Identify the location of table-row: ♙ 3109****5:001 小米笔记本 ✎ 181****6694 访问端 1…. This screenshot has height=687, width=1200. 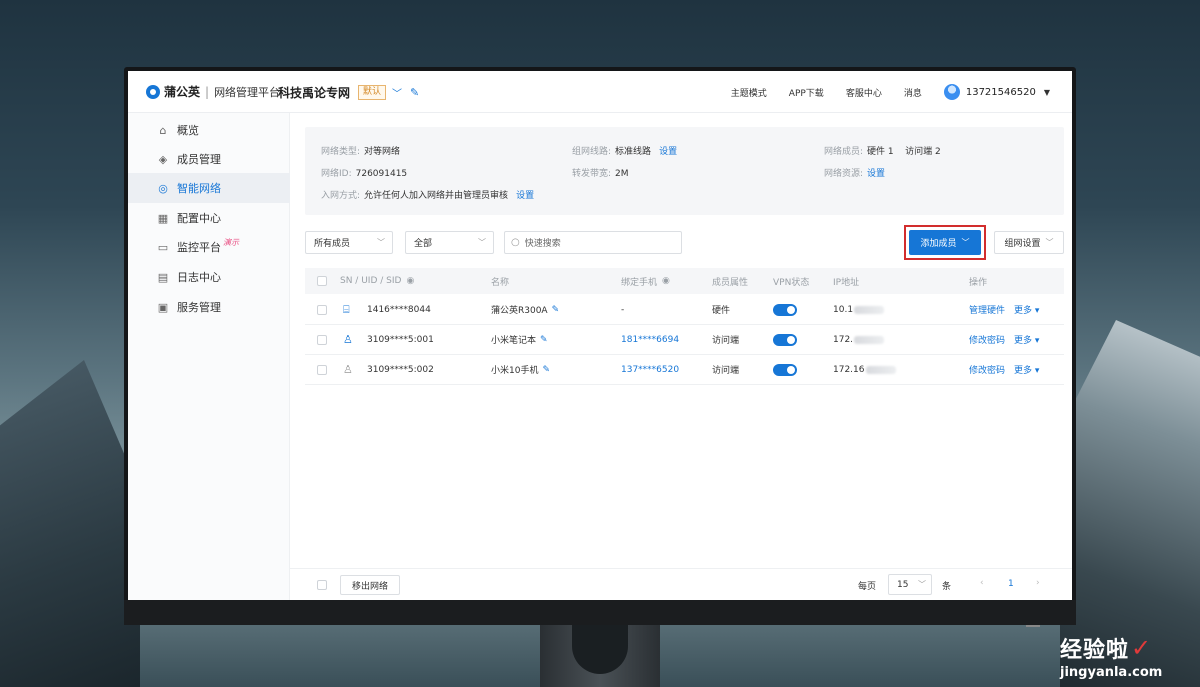
(684, 340).